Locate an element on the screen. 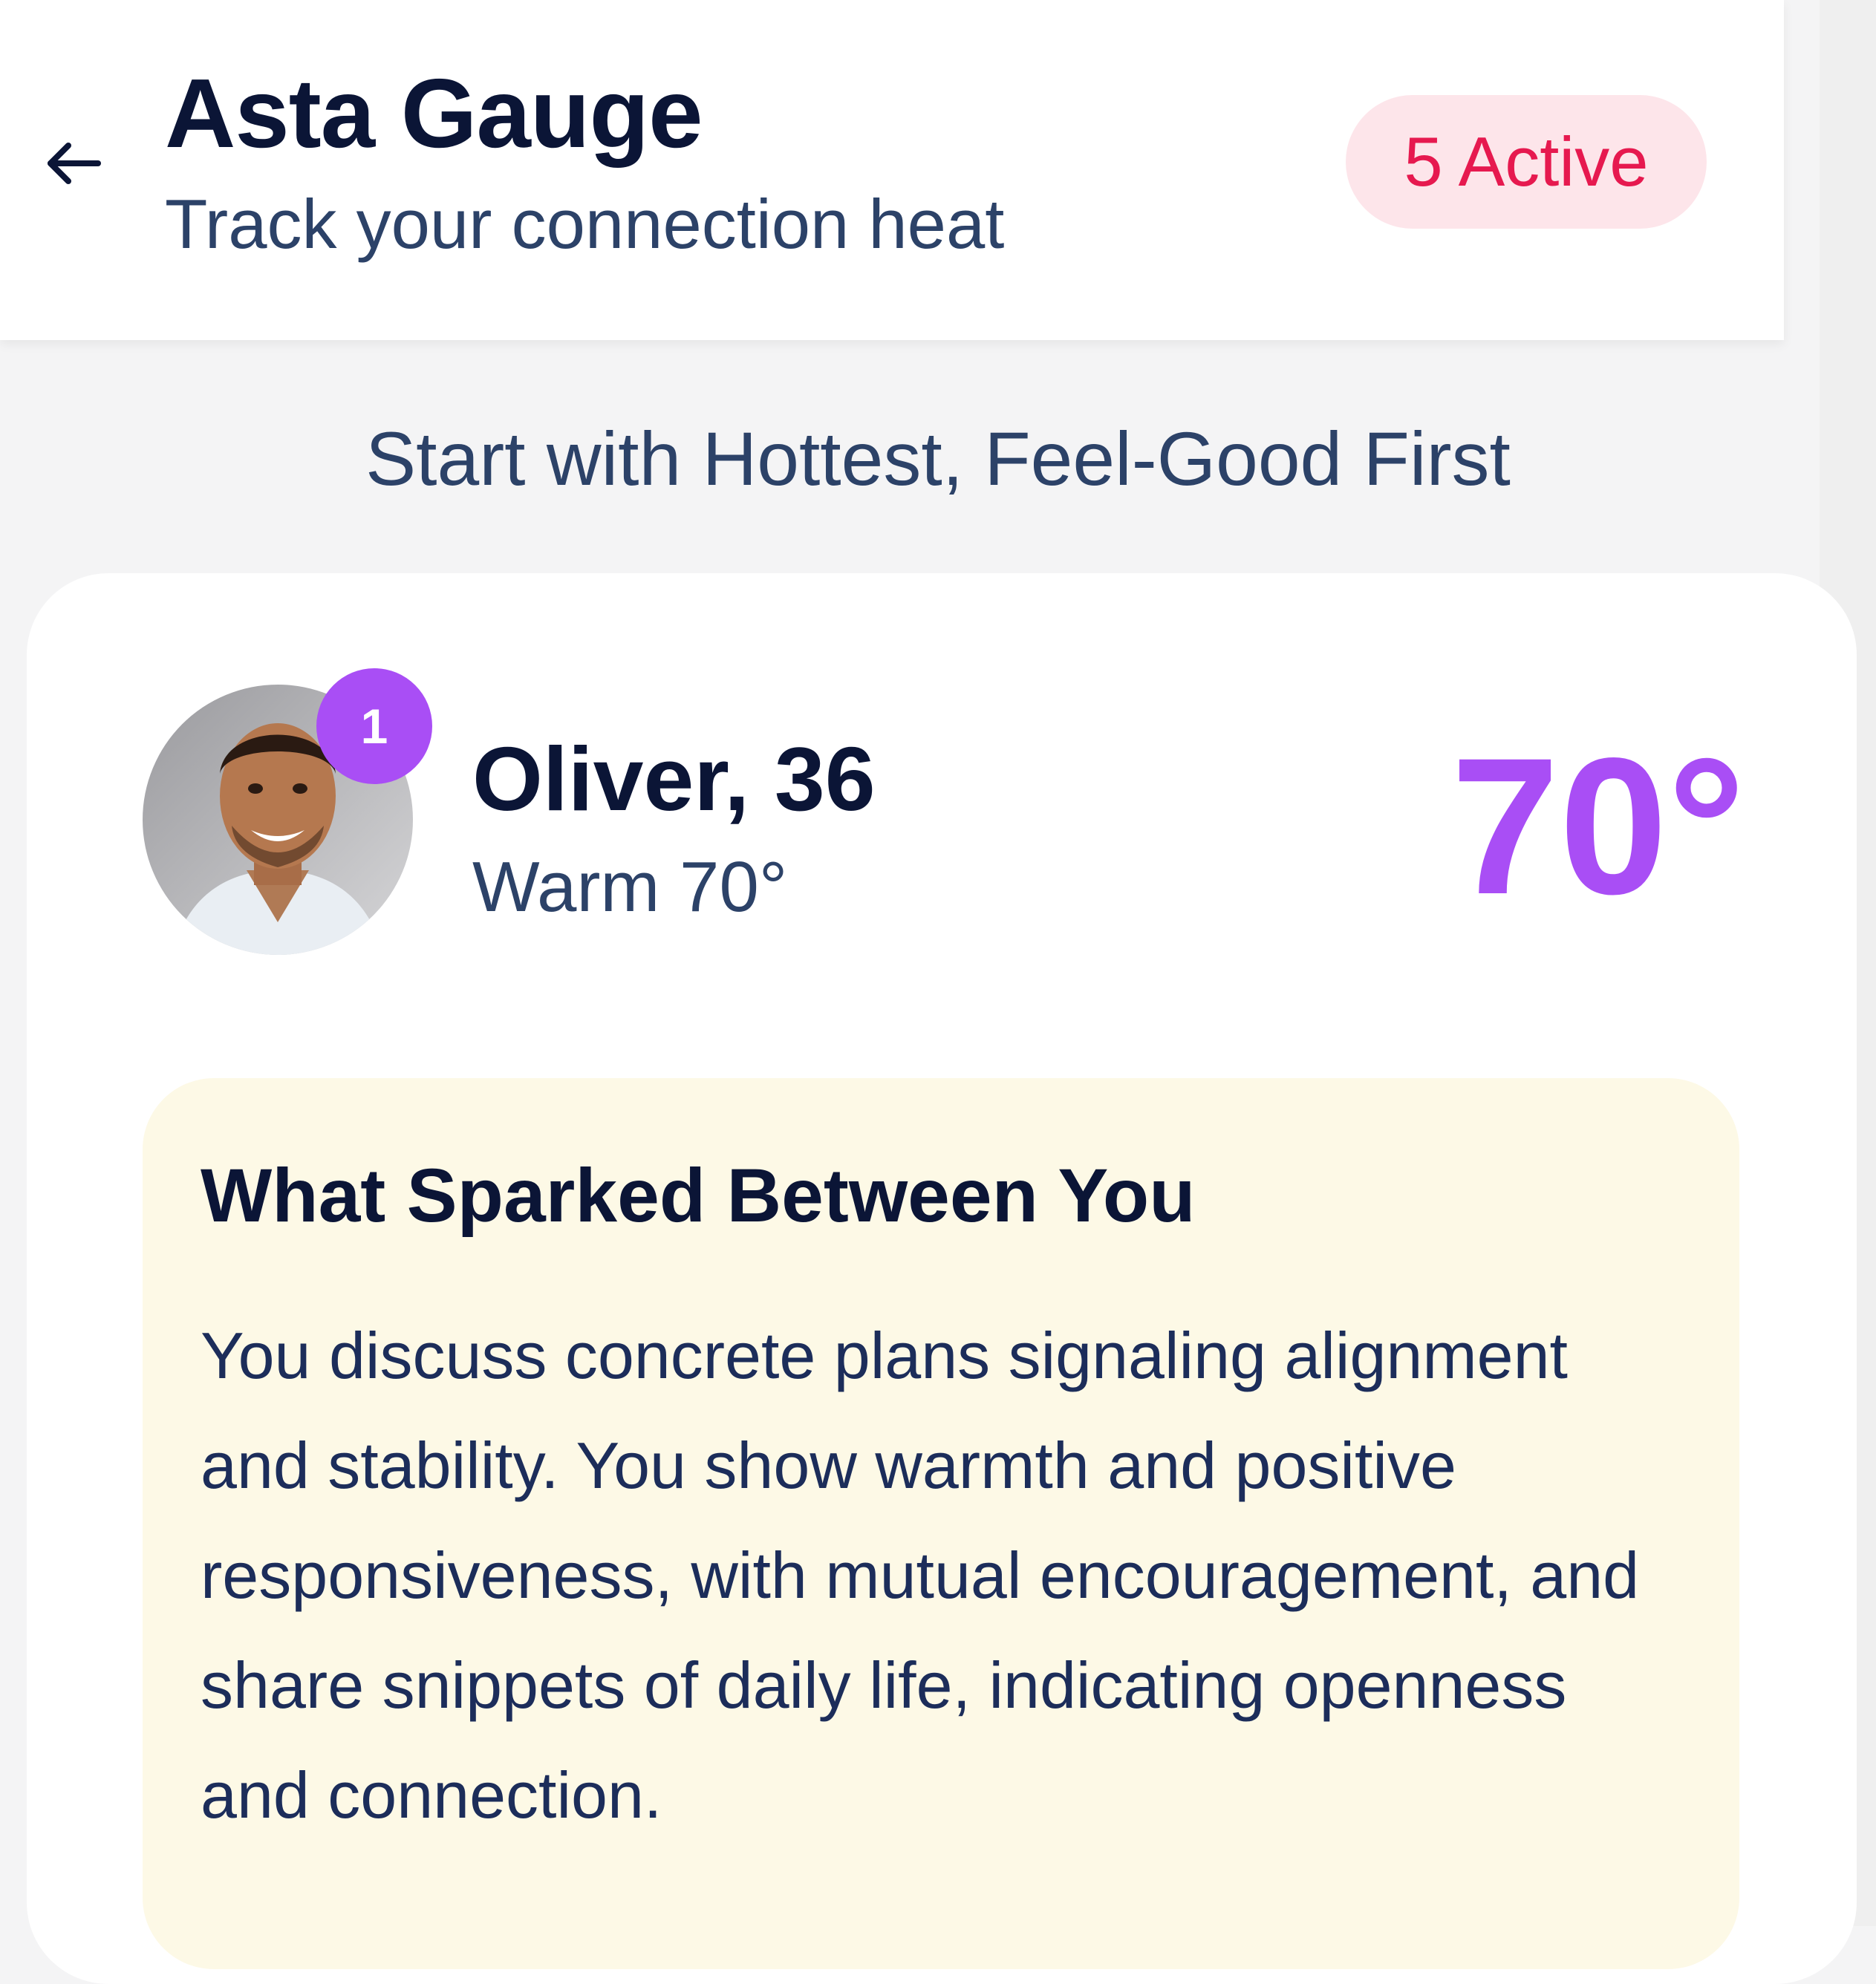  match-temperature-value: 70° is located at coordinates (1597, 826).